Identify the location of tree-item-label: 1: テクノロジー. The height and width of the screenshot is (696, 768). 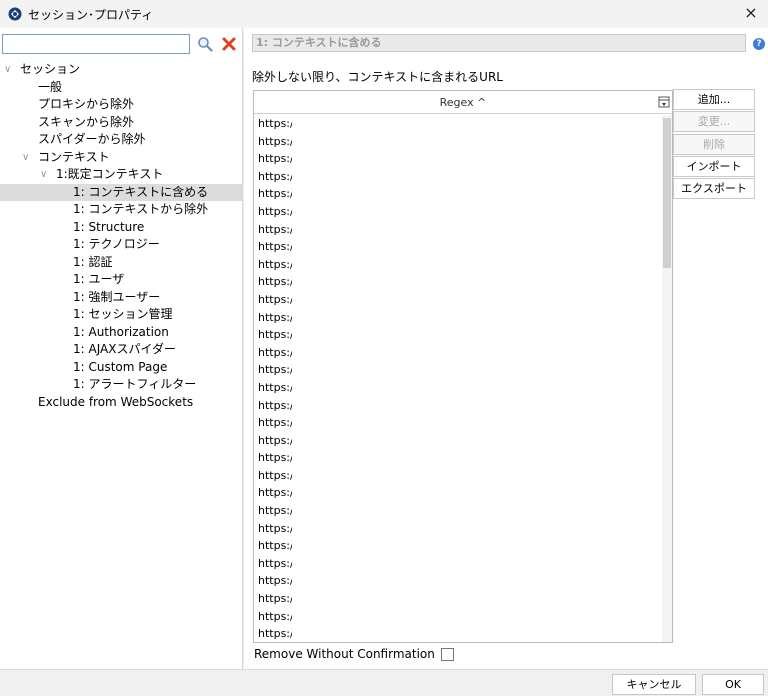
(116, 244).